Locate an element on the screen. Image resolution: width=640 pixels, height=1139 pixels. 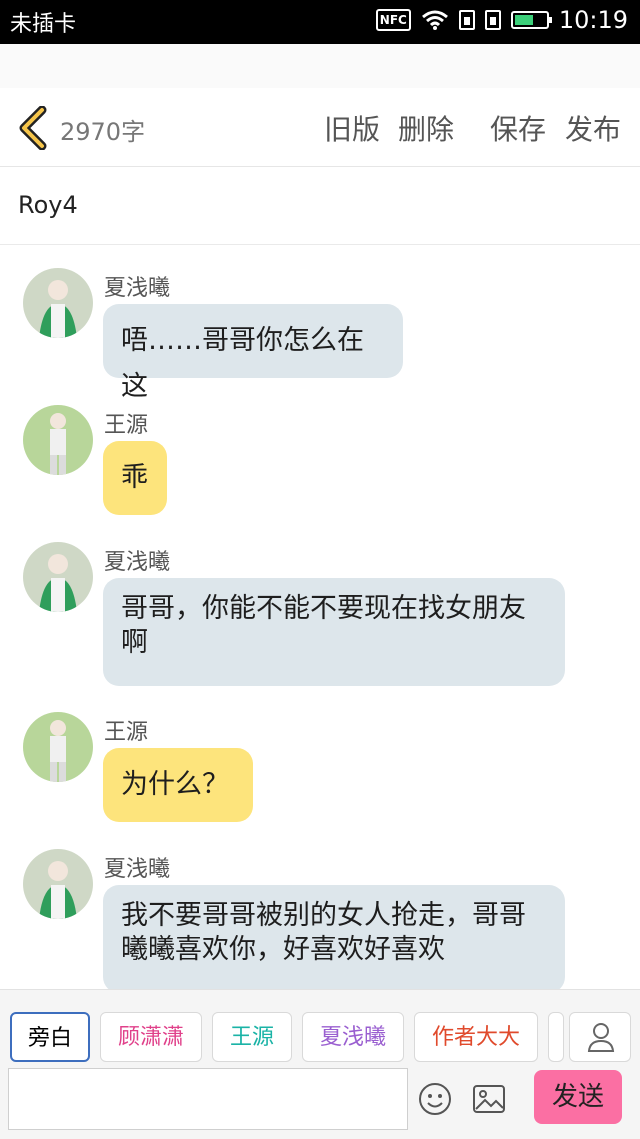
wifi-icon is located at coordinates (434, 20).